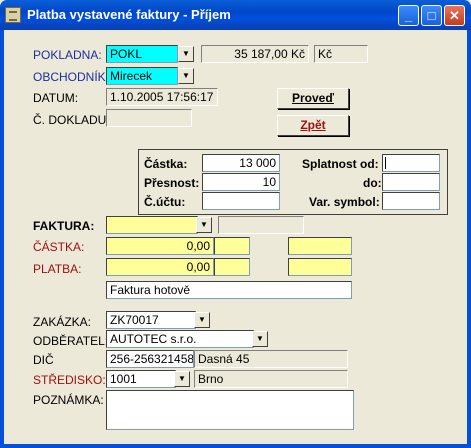  Describe the element at coordinates (385, 163) in the screenshot. I see `text-caret` at that location.